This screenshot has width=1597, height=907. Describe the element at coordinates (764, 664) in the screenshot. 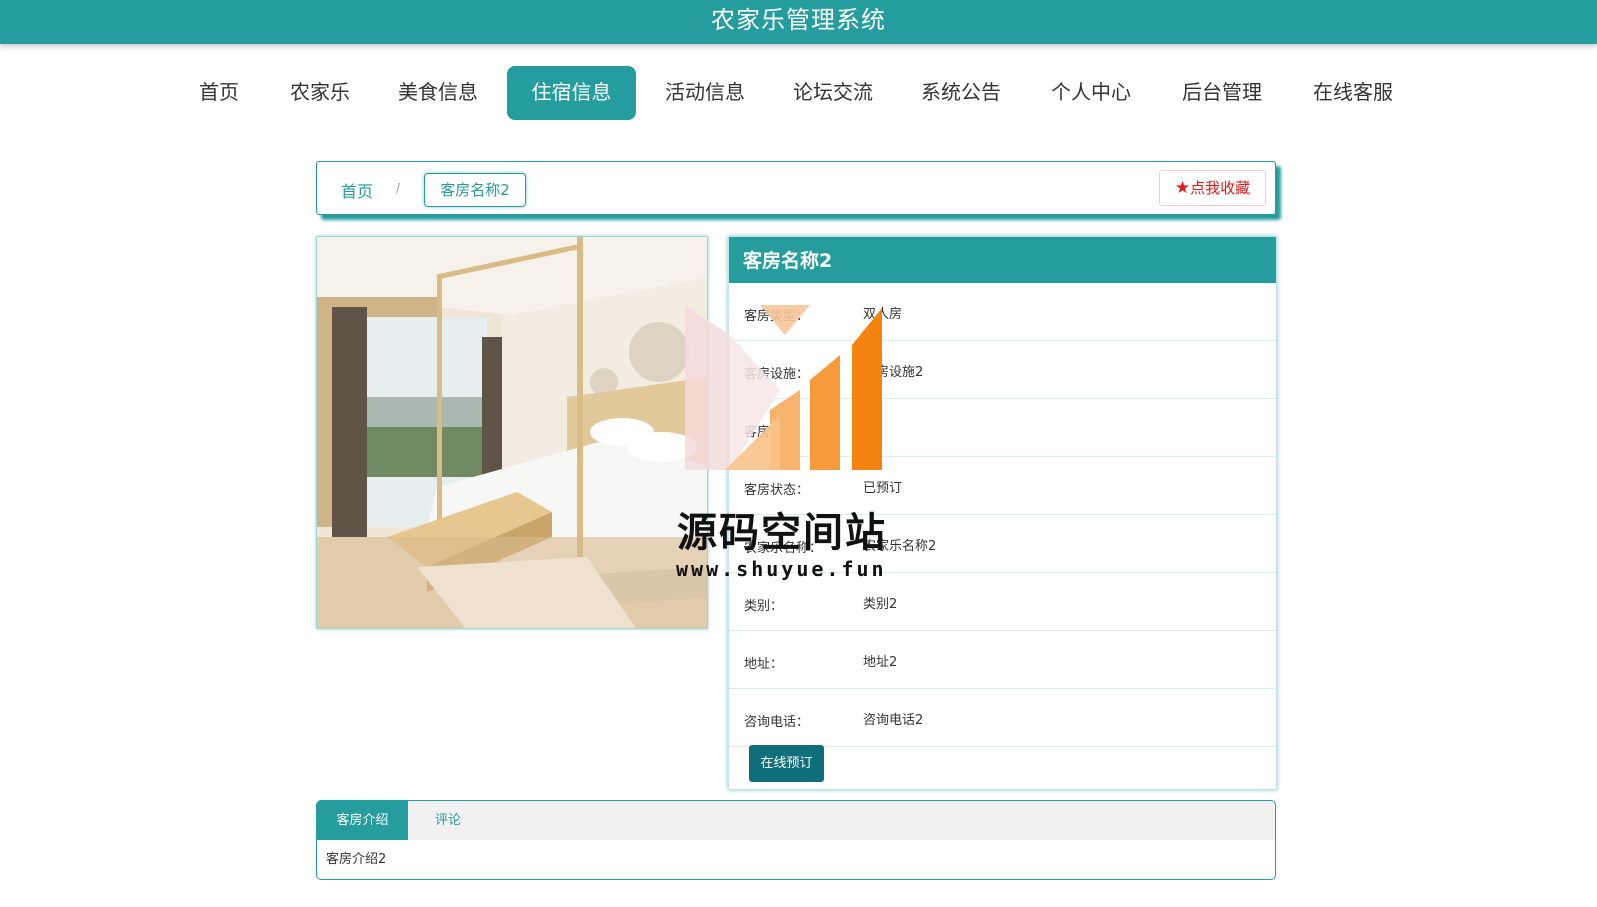

I see `address-label: 地址：` at that location.